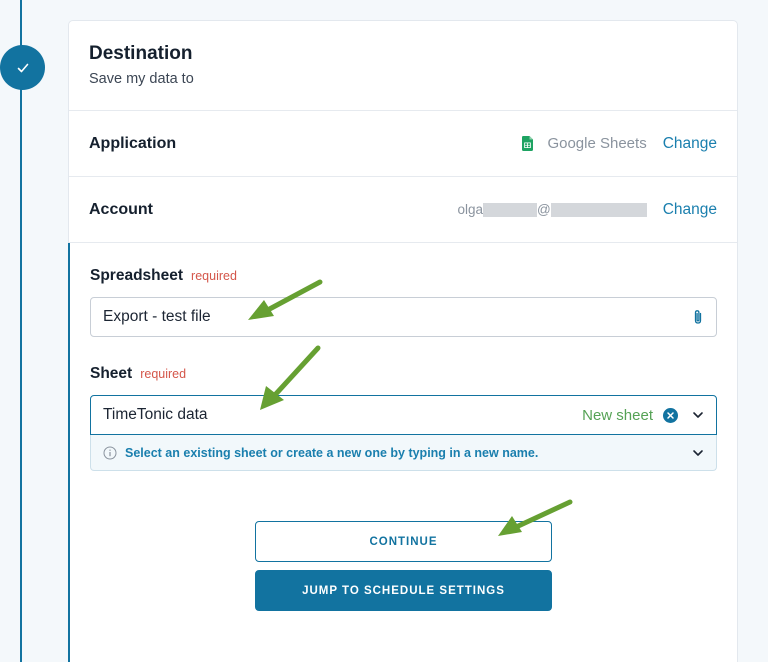 The width and height of the screenshot is (768, 662). Describe the element at coordinates (403, 415) in the screenshot. I see `sheet-select: TimeTonic data New sheet` at that location.